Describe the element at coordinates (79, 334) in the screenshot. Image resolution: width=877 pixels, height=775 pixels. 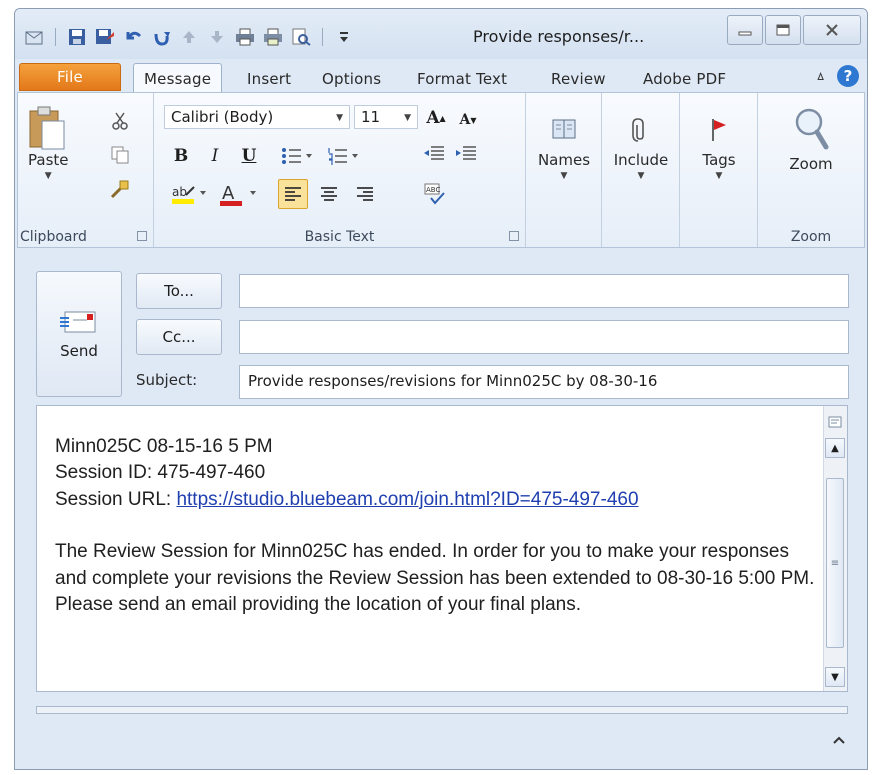
I see `send-button: Send` at that location.